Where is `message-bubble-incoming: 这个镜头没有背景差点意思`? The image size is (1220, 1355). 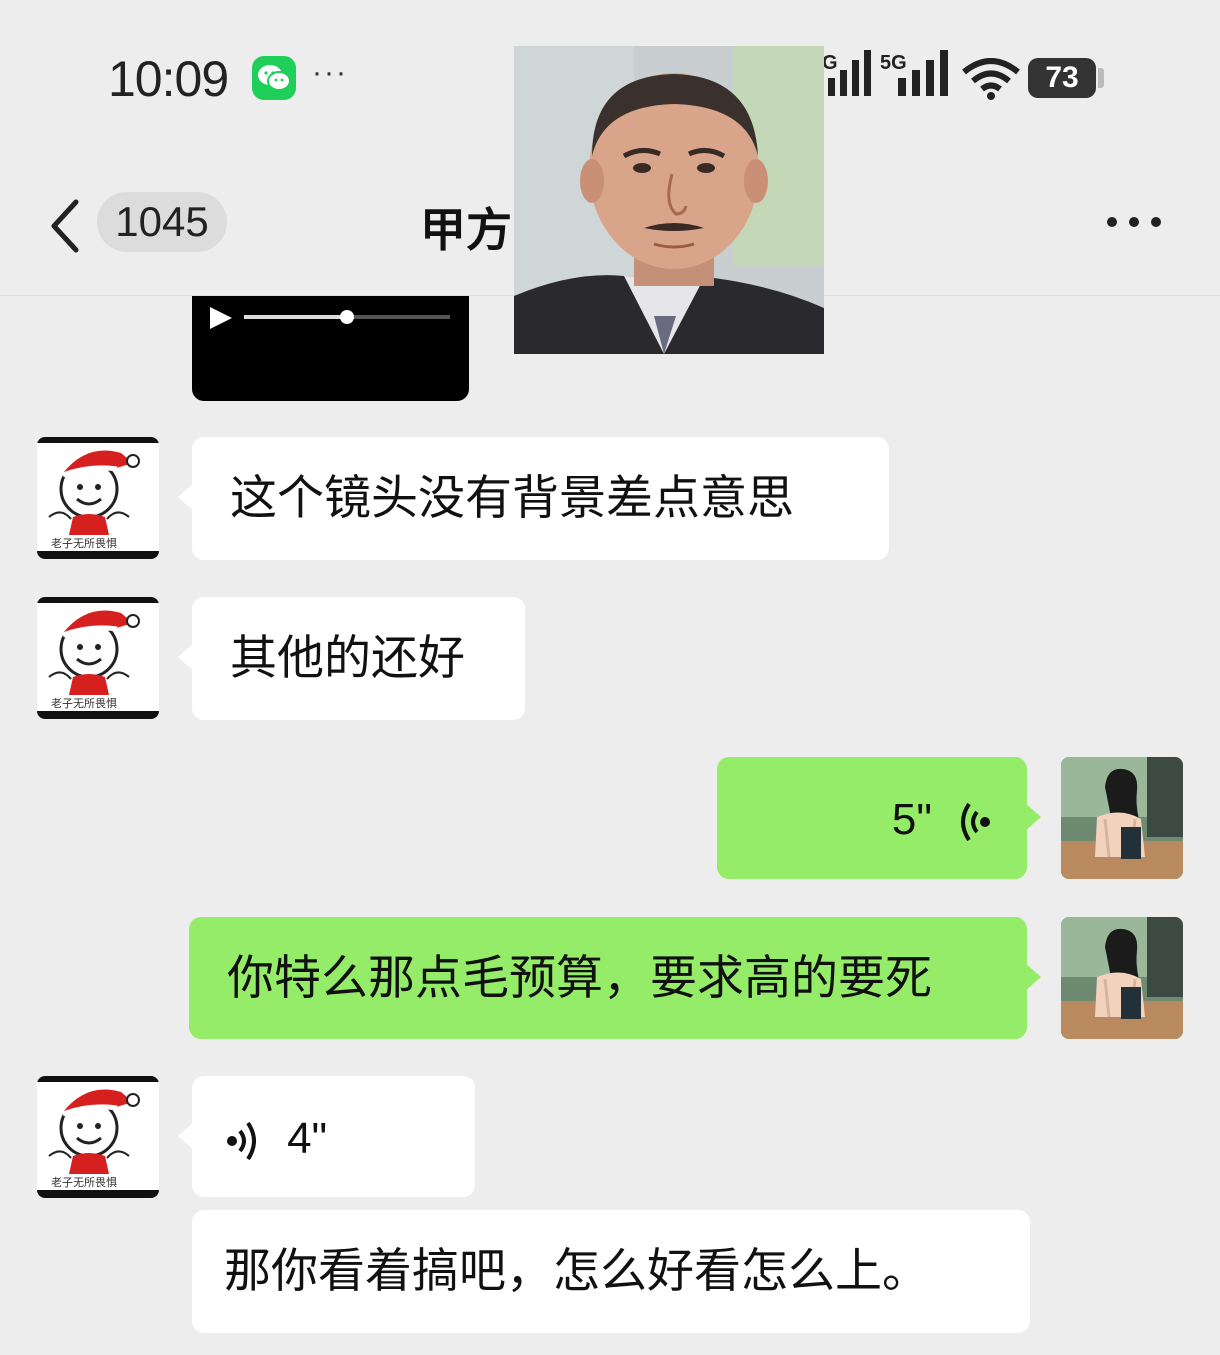
message-bubble-incoming: 这个镜头没有背景差点意思 is located at coordinates (533, 498).